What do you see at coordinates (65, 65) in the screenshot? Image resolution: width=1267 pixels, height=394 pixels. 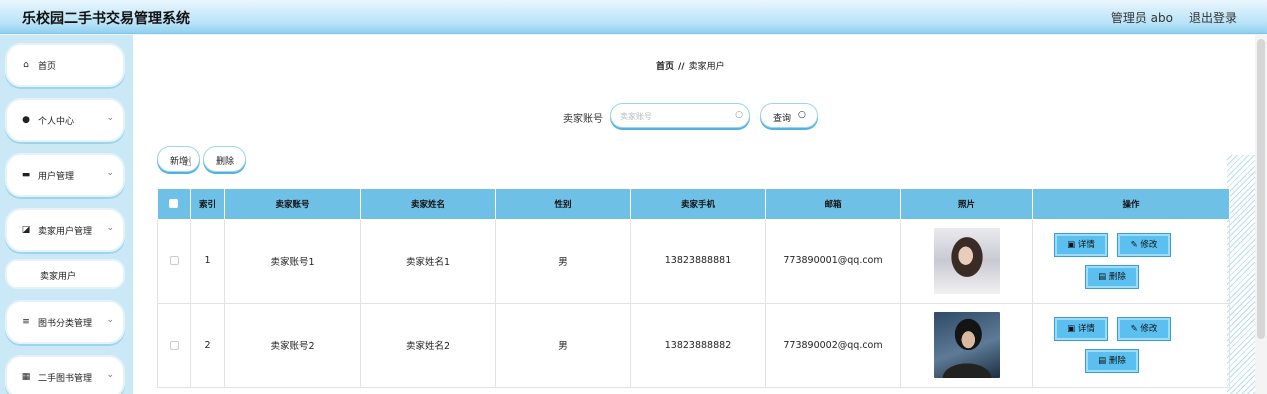 I see `sidebar-item-home: ⌂ 首页` at bounding box center [65, 65].